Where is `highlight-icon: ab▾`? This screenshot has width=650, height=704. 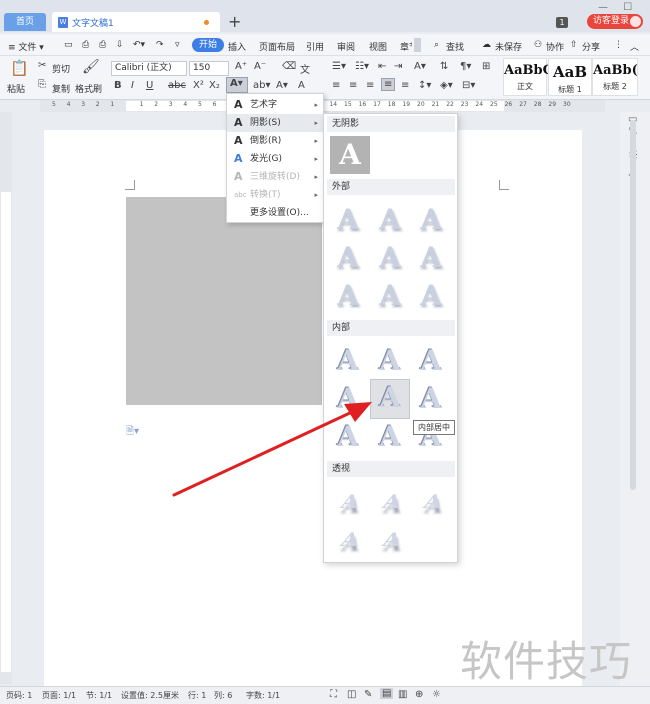
highlight-icon: ab▾ is located at coordinates (262, 85).